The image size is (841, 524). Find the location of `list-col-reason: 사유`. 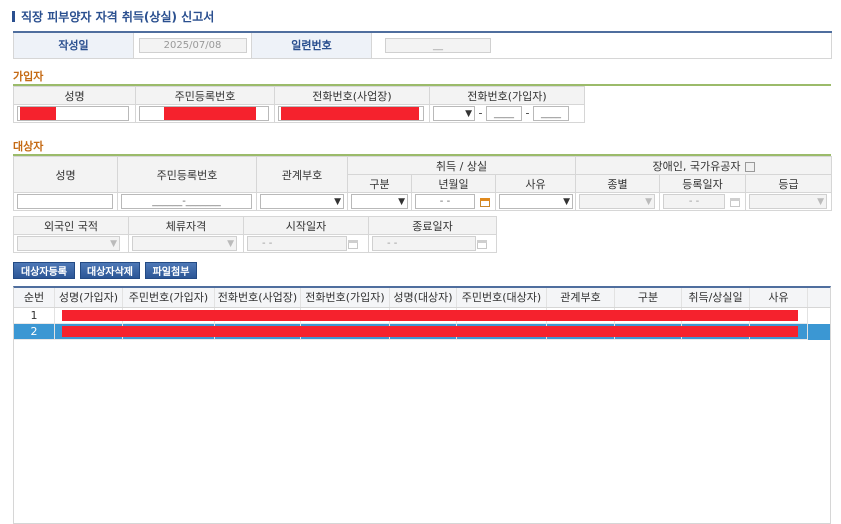

list-col-reason: 사유 is located at coordinates (779, 297).